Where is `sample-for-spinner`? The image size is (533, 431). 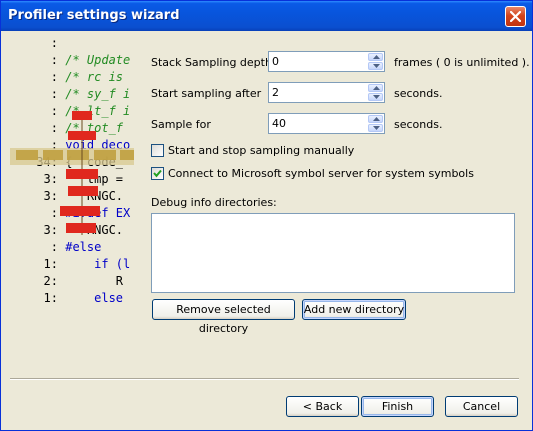
sample-for-spinner is located at coordinates (326, 123).